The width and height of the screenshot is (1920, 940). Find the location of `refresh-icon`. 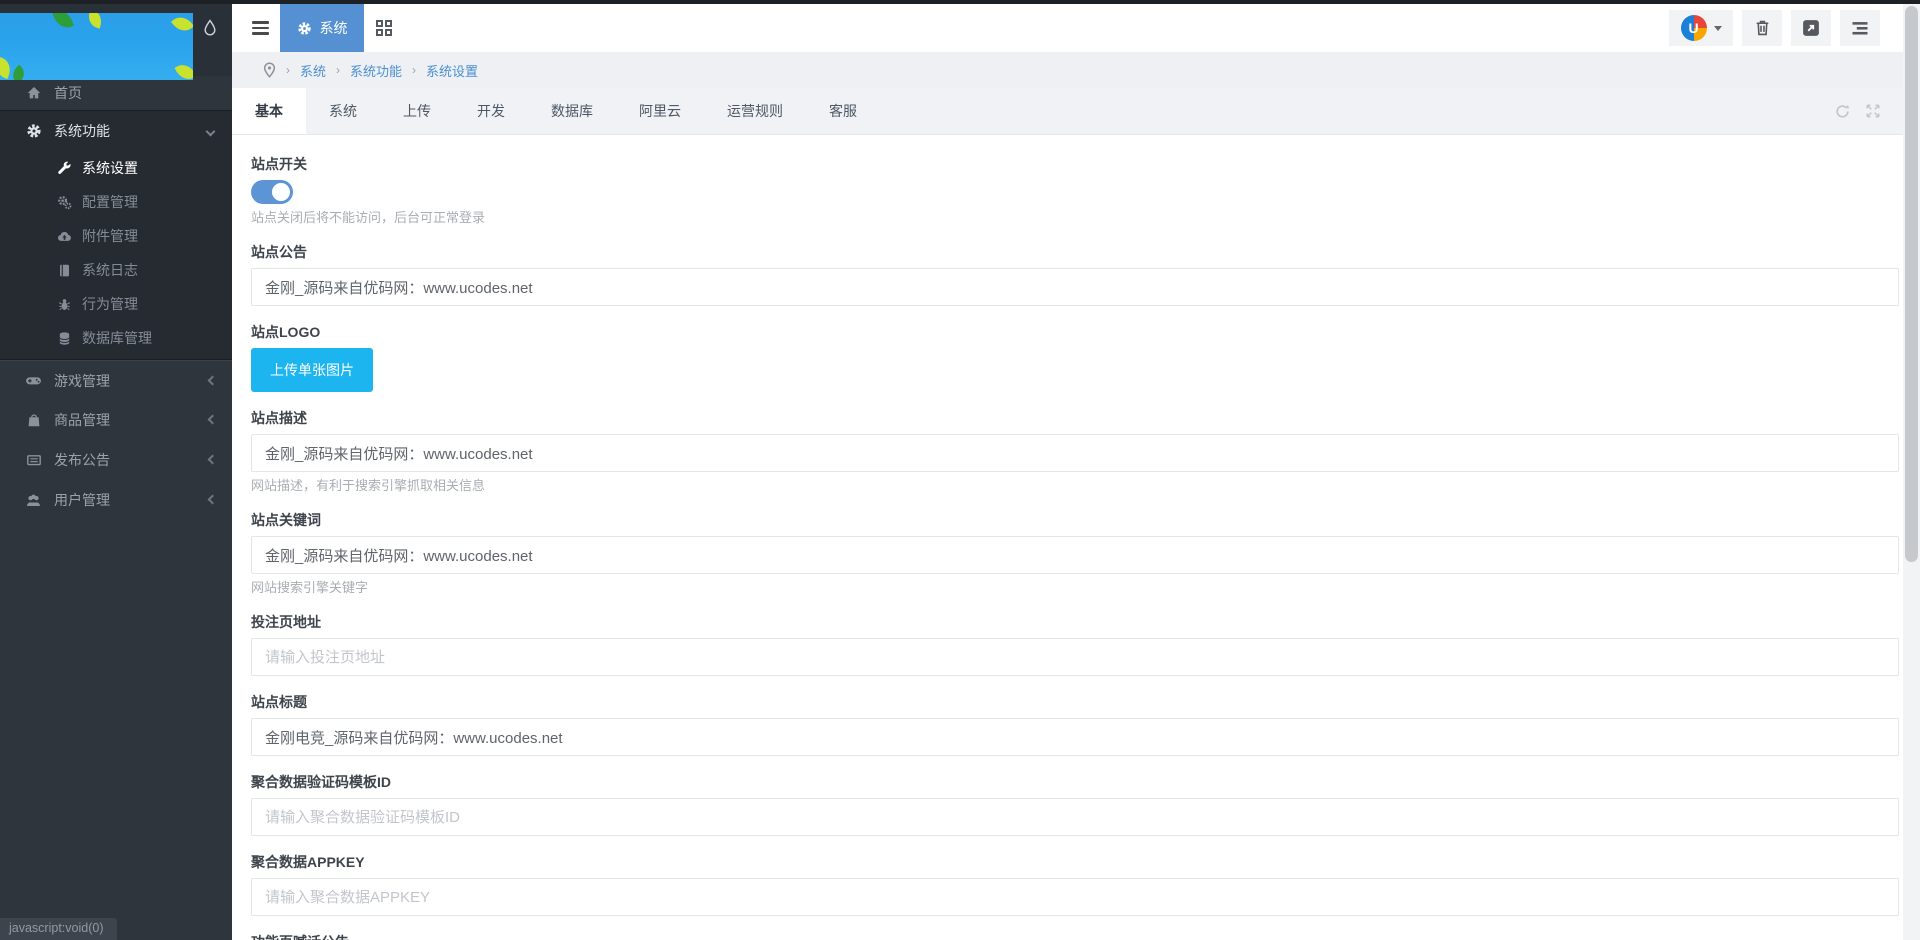

refresh-icon is located at coordinates (1842, 111).